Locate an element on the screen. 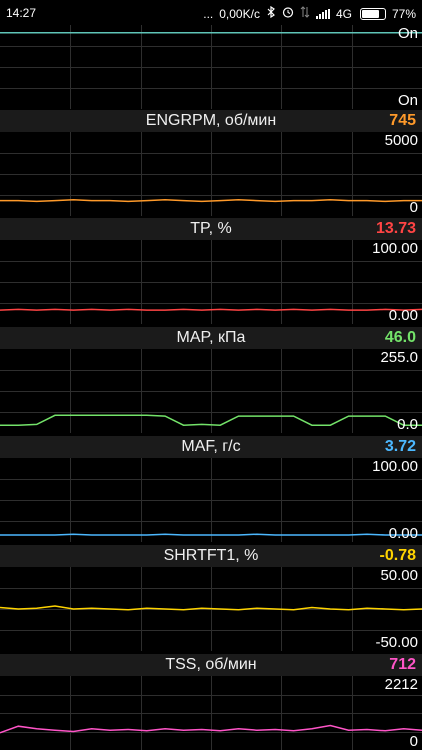 The height and width of the screenshot is (750, 422). panel-header: MAF, г/с 3.72 is located at coordinates (211, 447).